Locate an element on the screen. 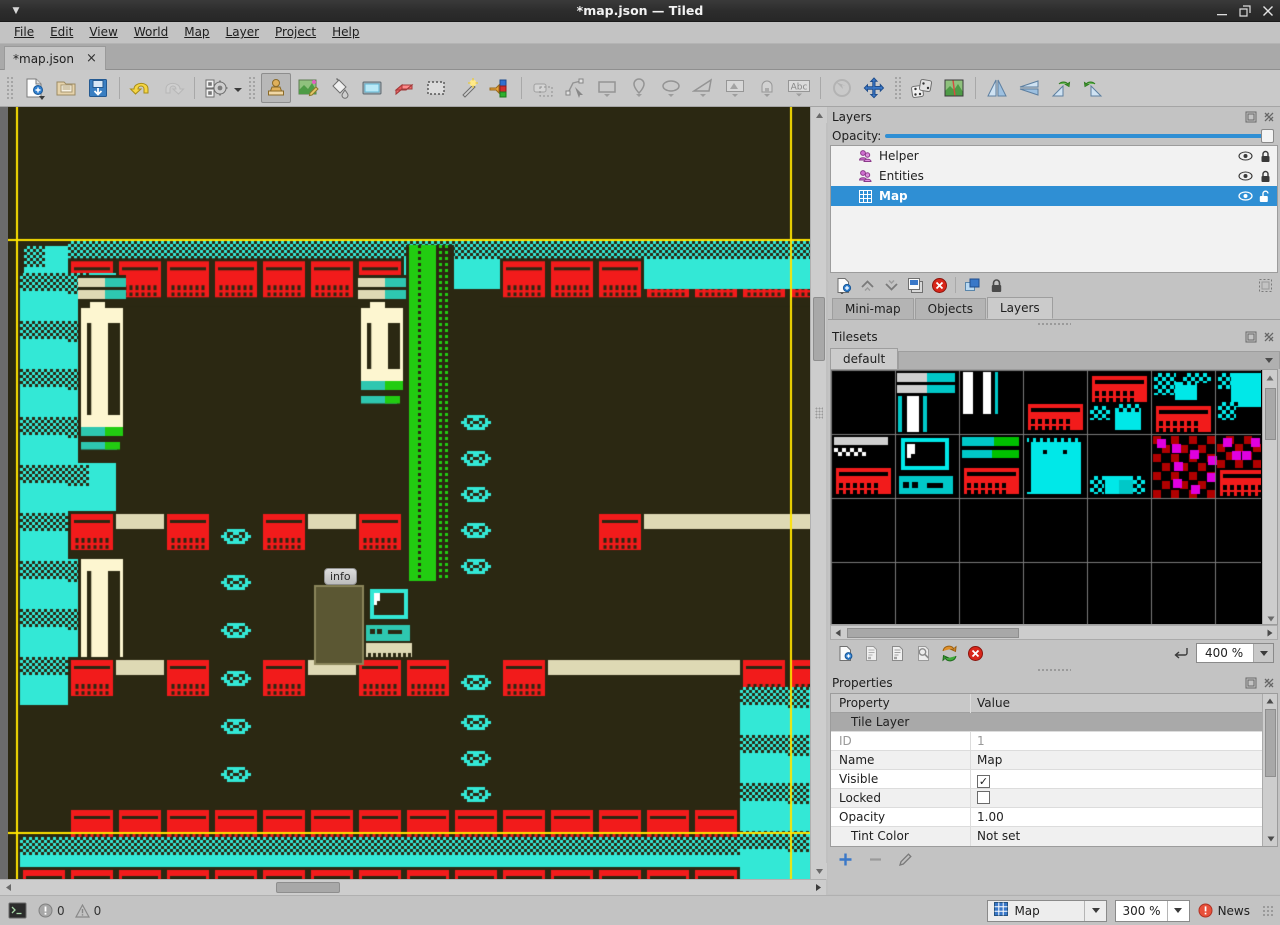 Image resolution: width=1280 pixels, height=925 pixels. tools-drag-handle is located at coordinates (252, 88).